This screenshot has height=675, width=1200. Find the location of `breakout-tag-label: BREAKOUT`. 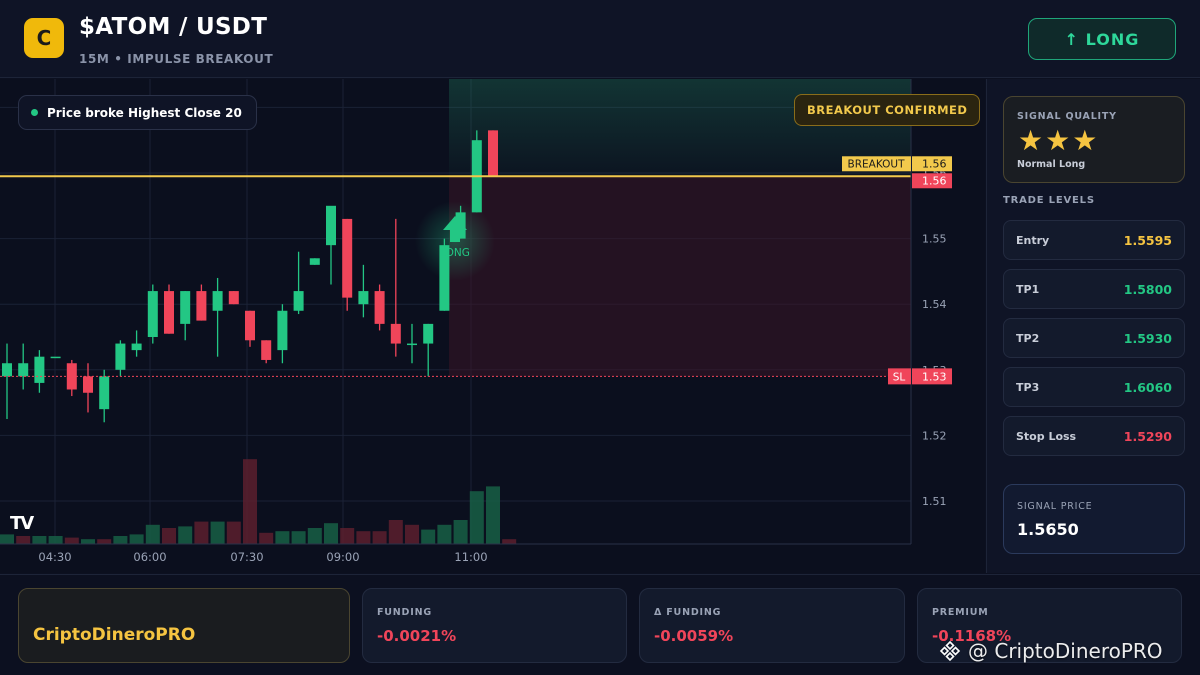

breakout-tag-label: BREAKOUT is located at coordinates (877, 164).